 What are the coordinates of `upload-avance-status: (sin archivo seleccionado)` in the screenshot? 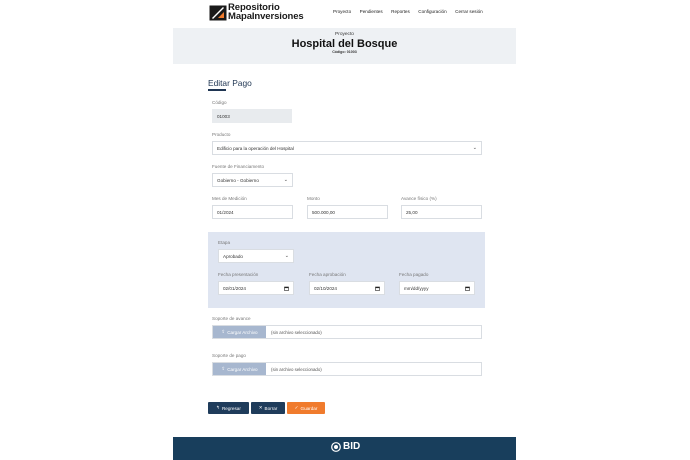 It's located at (296, 332).